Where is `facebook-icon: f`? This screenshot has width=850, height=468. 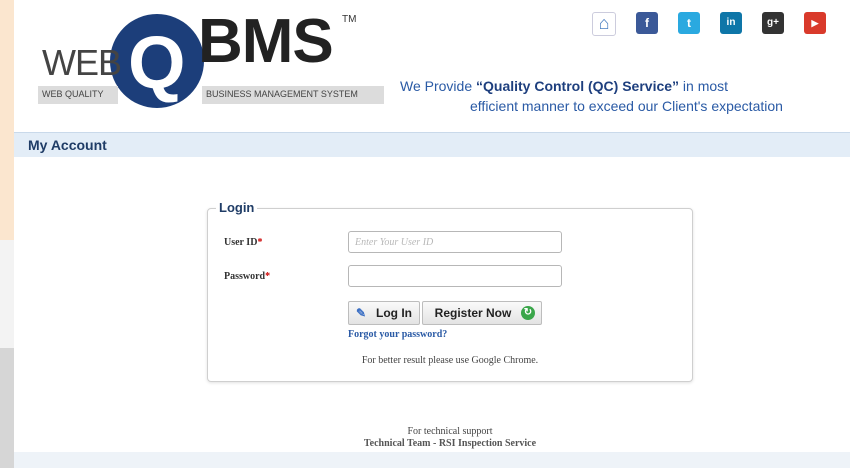
facebook-icon: f is located at coordinates (647, 23).